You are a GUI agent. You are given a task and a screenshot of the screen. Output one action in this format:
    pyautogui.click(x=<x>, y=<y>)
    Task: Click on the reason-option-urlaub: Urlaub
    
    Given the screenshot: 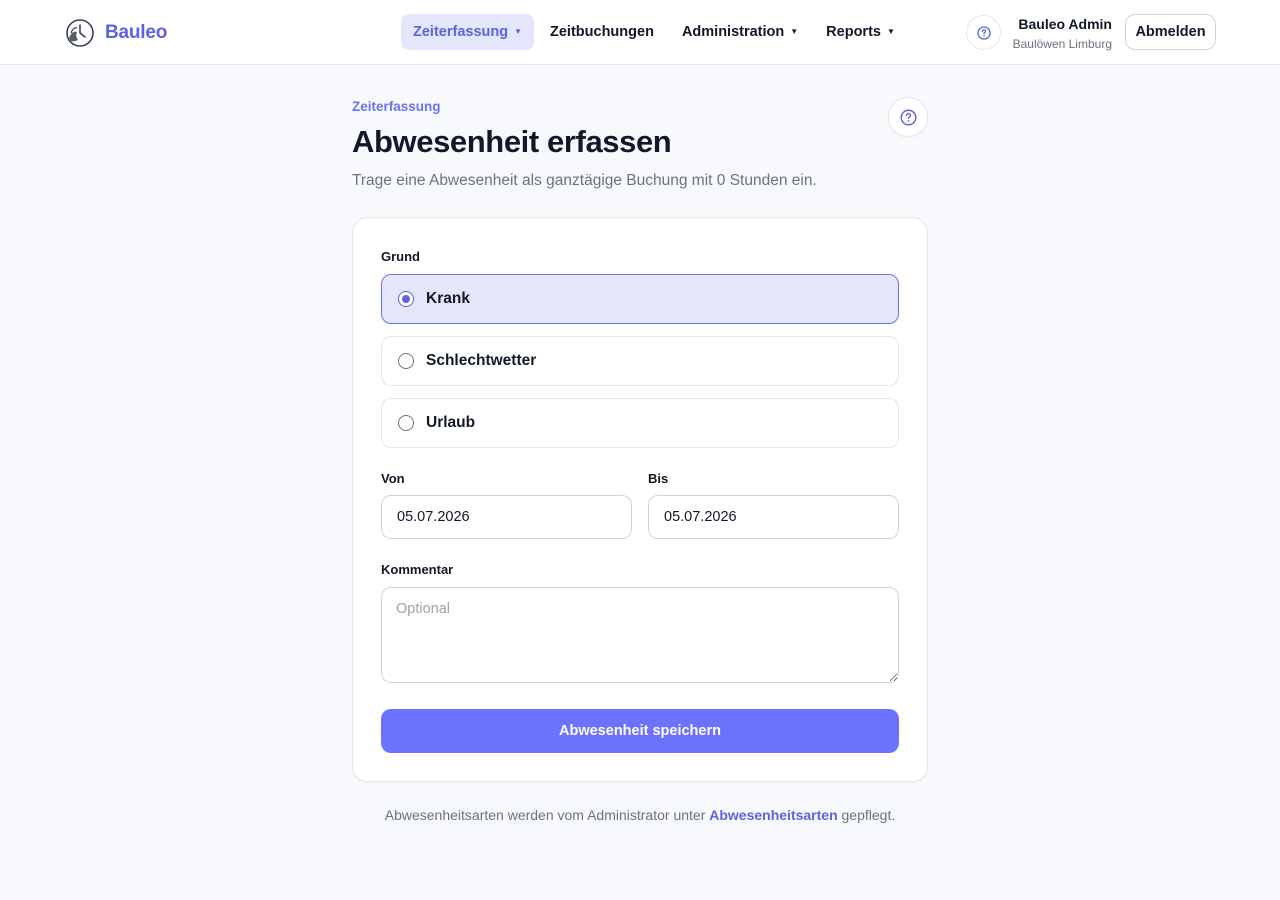 What is the action you would take?
    pyautogui.click(x=640, y=423)
    